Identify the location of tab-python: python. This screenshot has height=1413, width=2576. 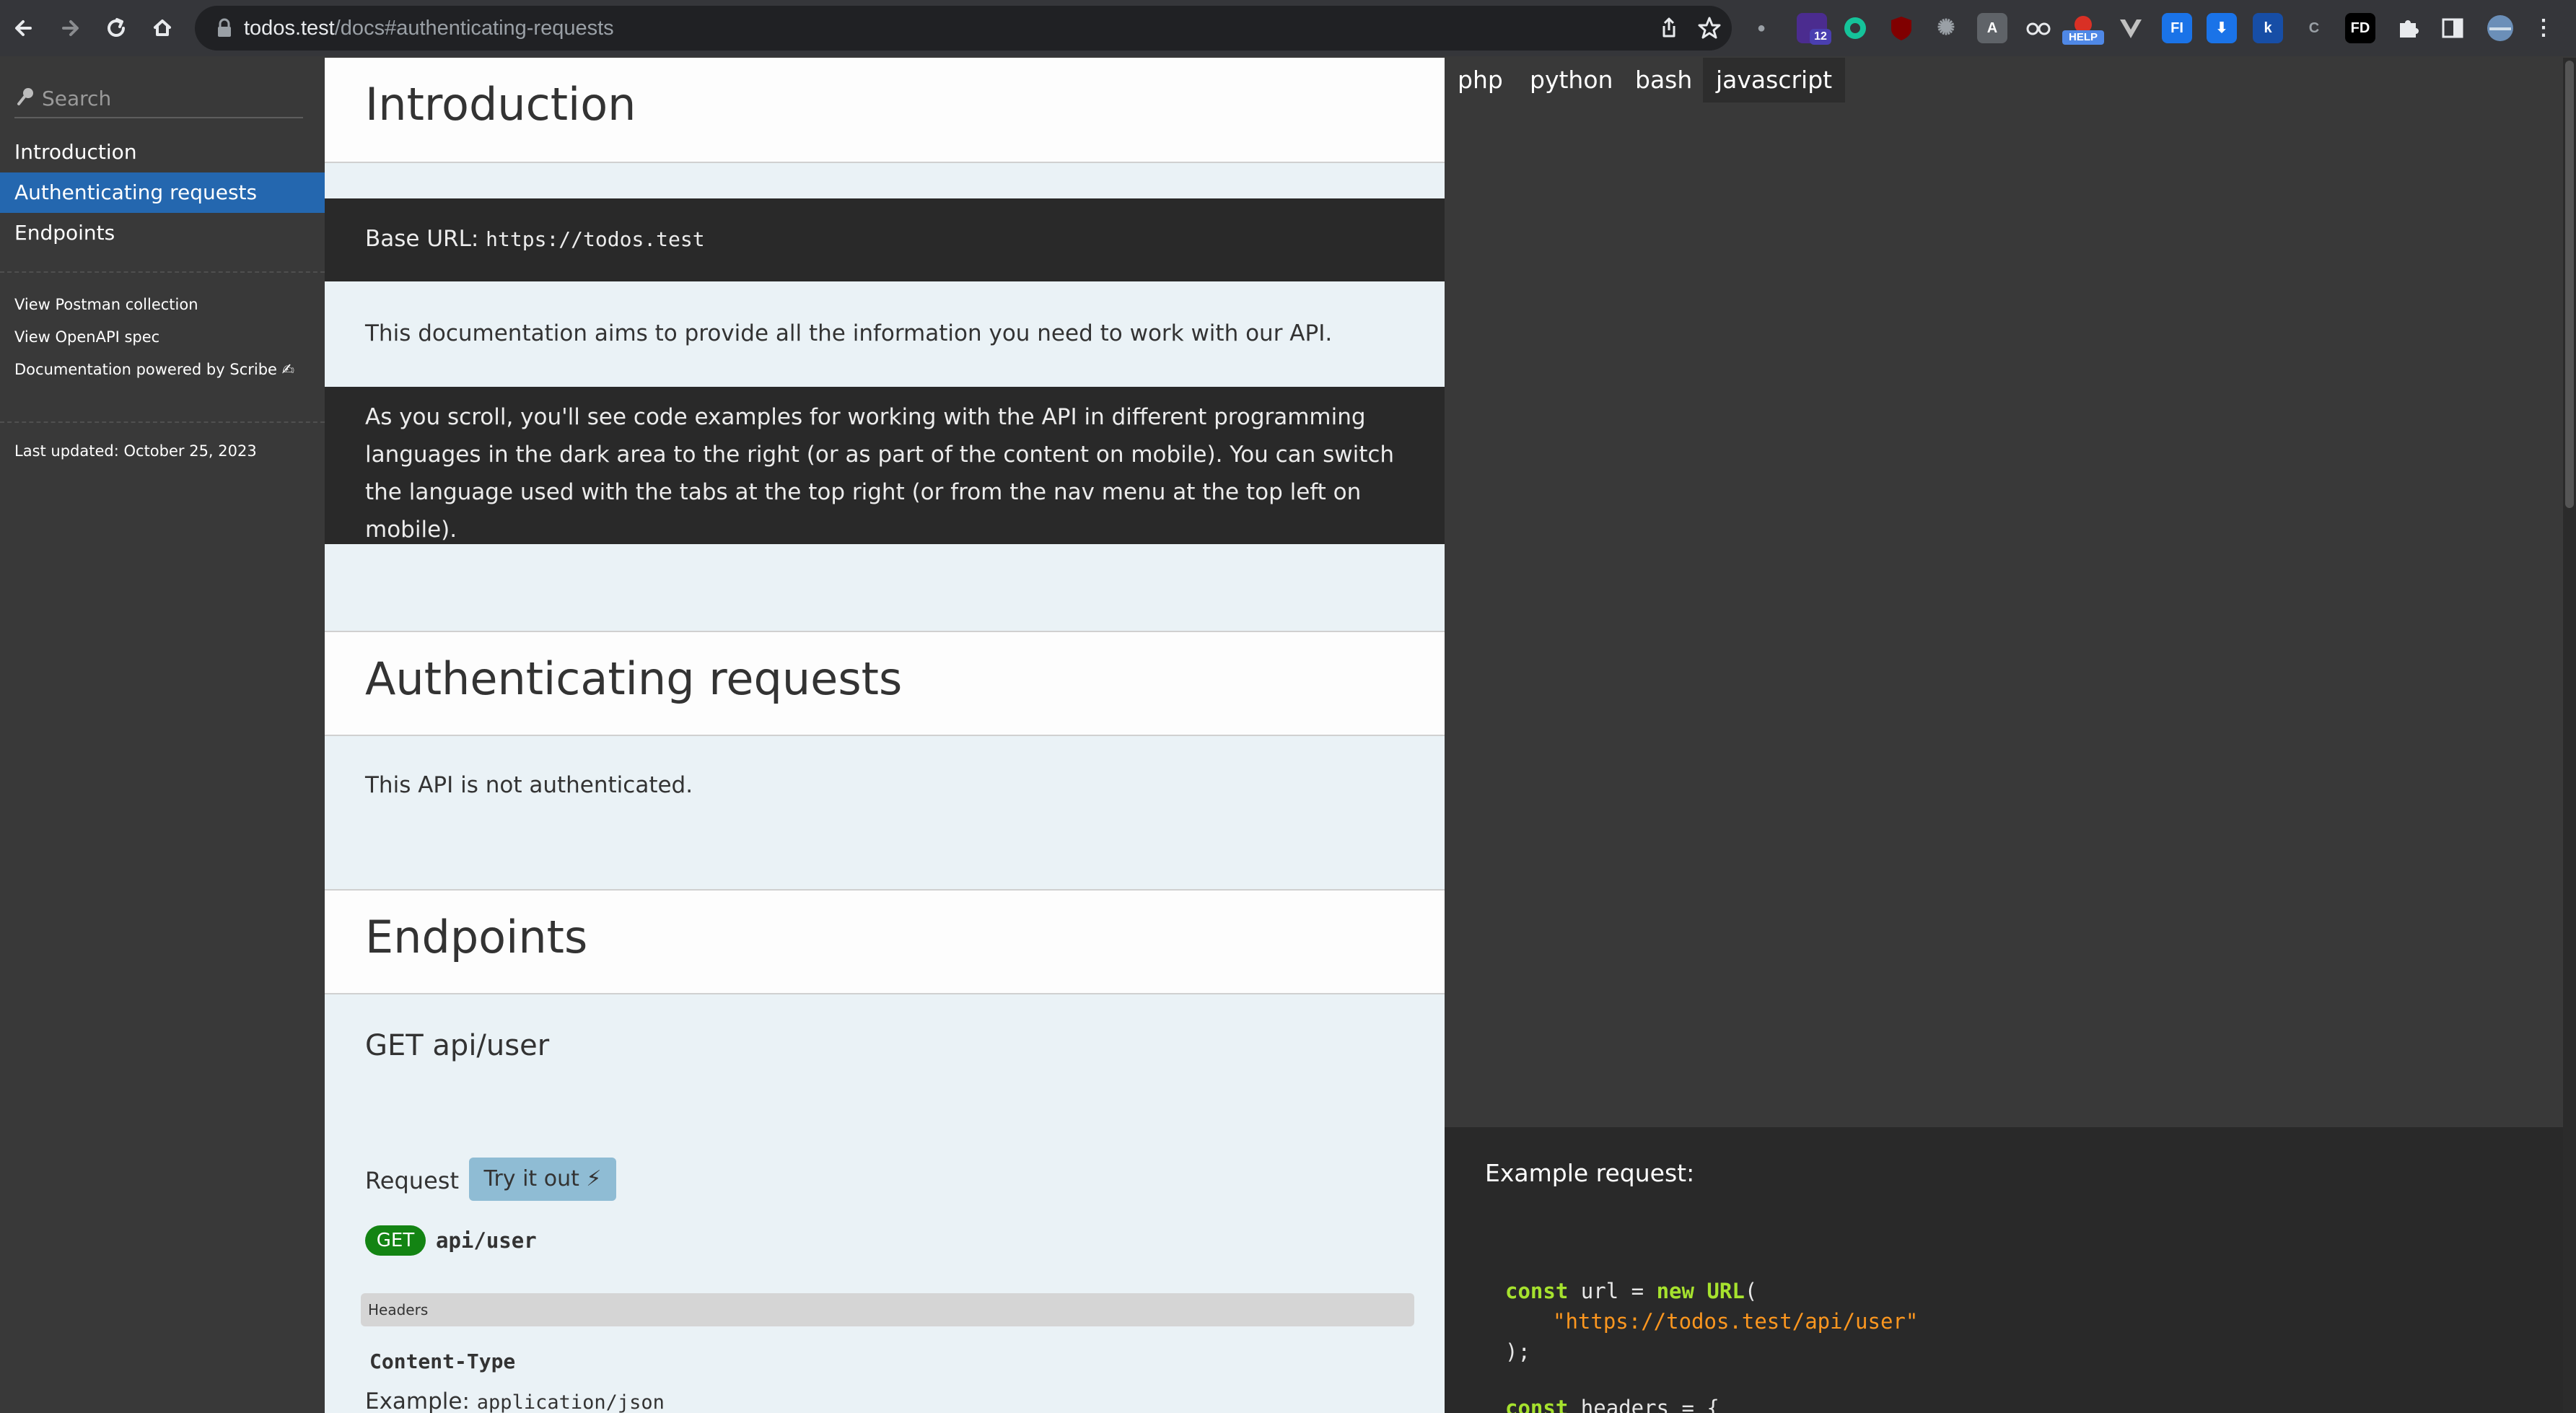
(1571, 80).